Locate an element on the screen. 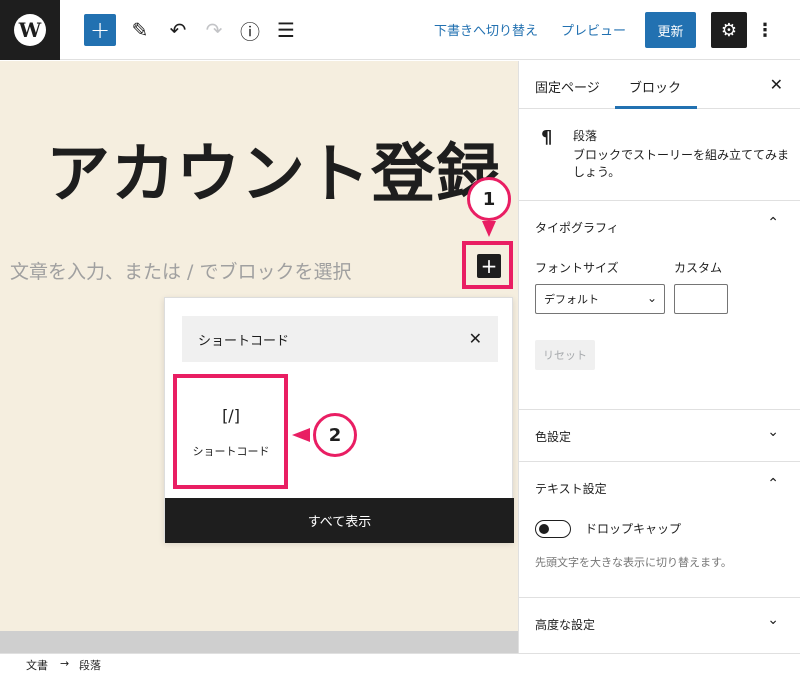 The width and height of the screenshot is (800, 676). paragraph-icon: ¶ is located at coordinates (547, 137).